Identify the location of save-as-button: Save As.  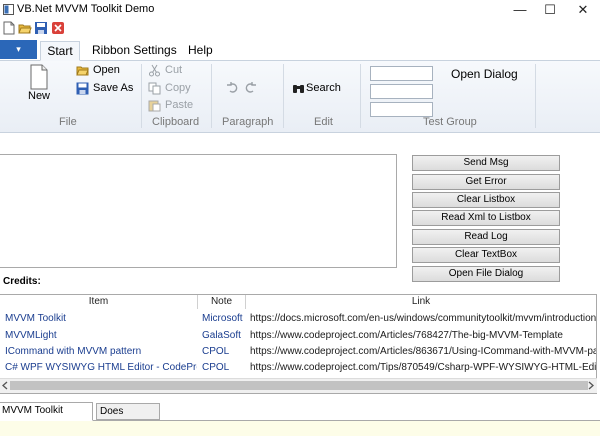
(113, 88).